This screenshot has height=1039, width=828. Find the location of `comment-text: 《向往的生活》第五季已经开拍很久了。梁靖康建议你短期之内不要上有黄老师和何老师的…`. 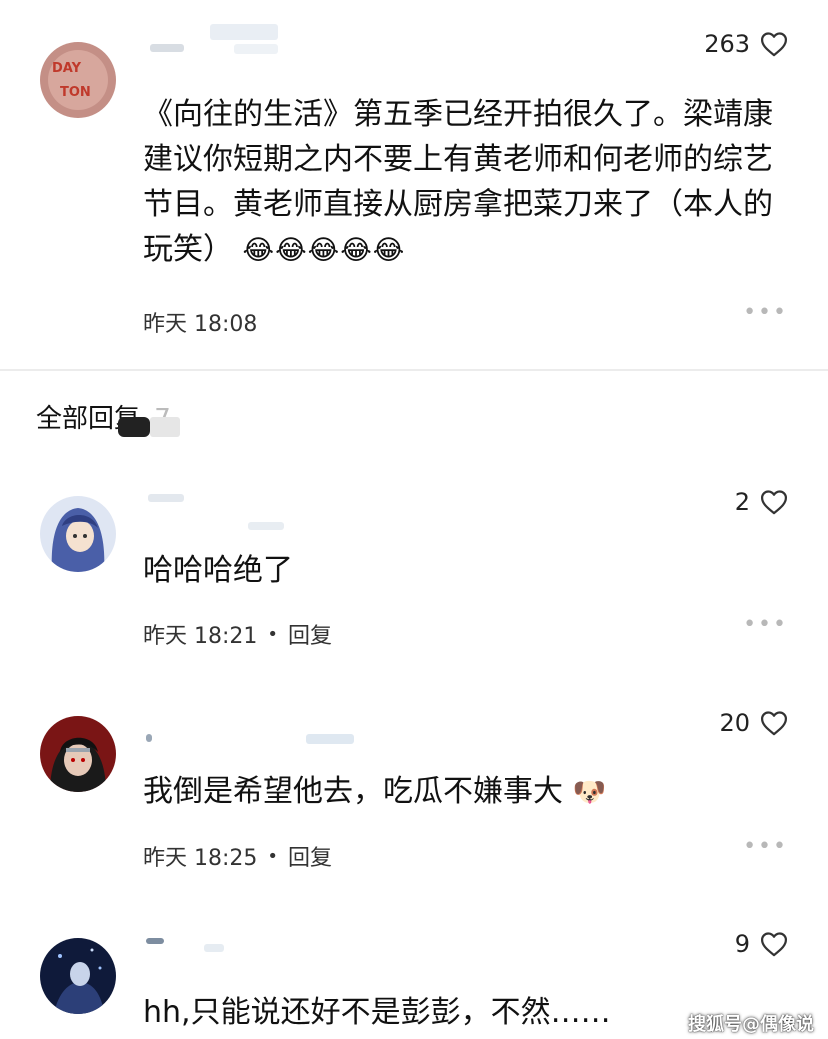

comment-text: 《向往的生活》第五季已经开拍很久了。梁靖康建议你短期之内不要上有黄老师和何老师的… is located at coordinates (458, 182).